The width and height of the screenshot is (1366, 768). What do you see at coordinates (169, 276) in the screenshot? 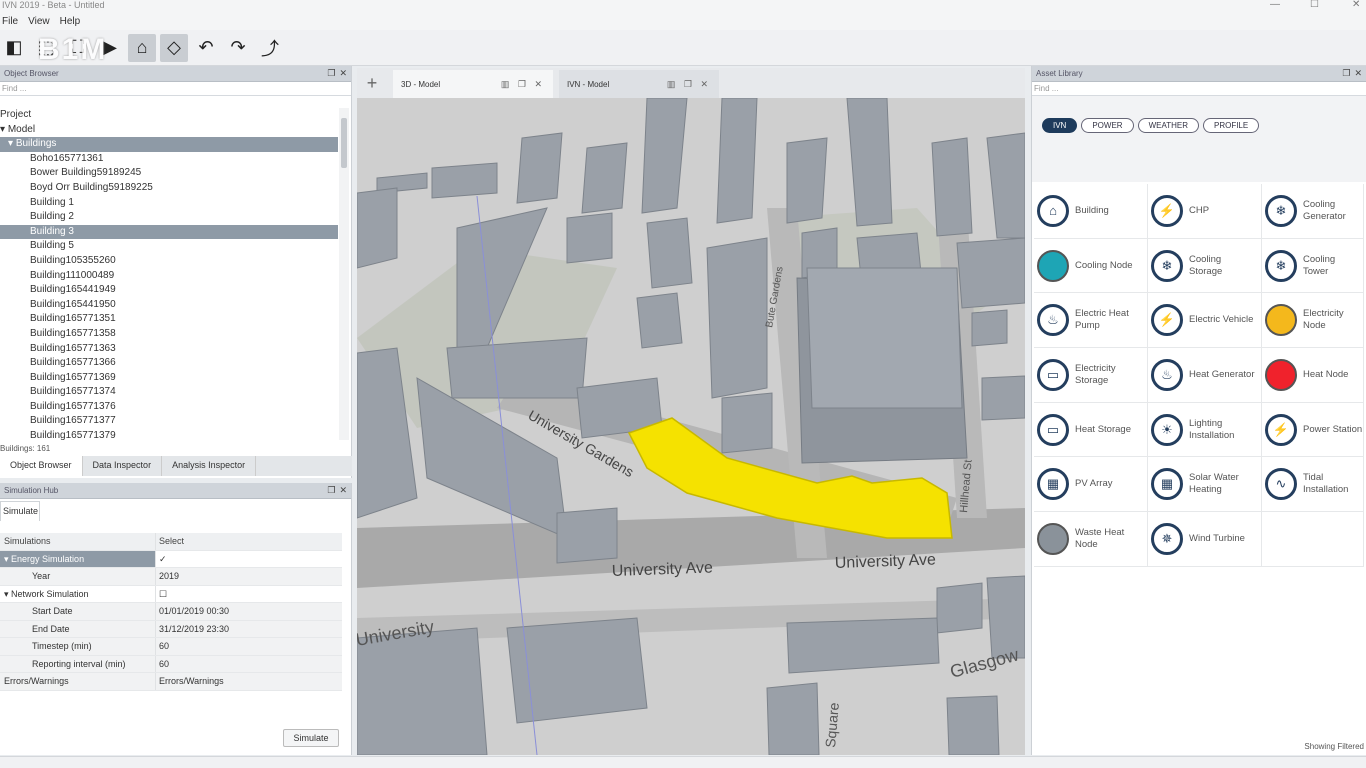
I see `tree-item: Building111000489` at bounding box center [169, 276].